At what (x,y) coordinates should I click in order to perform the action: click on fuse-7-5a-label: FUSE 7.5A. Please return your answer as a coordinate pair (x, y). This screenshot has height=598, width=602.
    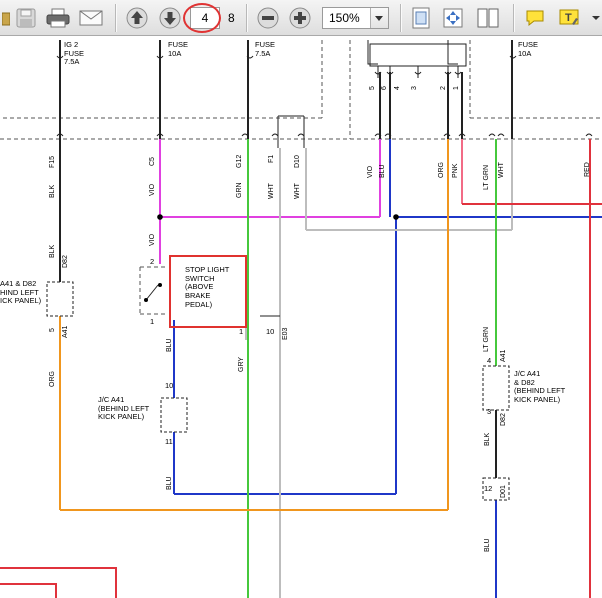
    Looking at the image, I should click on (265, 49).